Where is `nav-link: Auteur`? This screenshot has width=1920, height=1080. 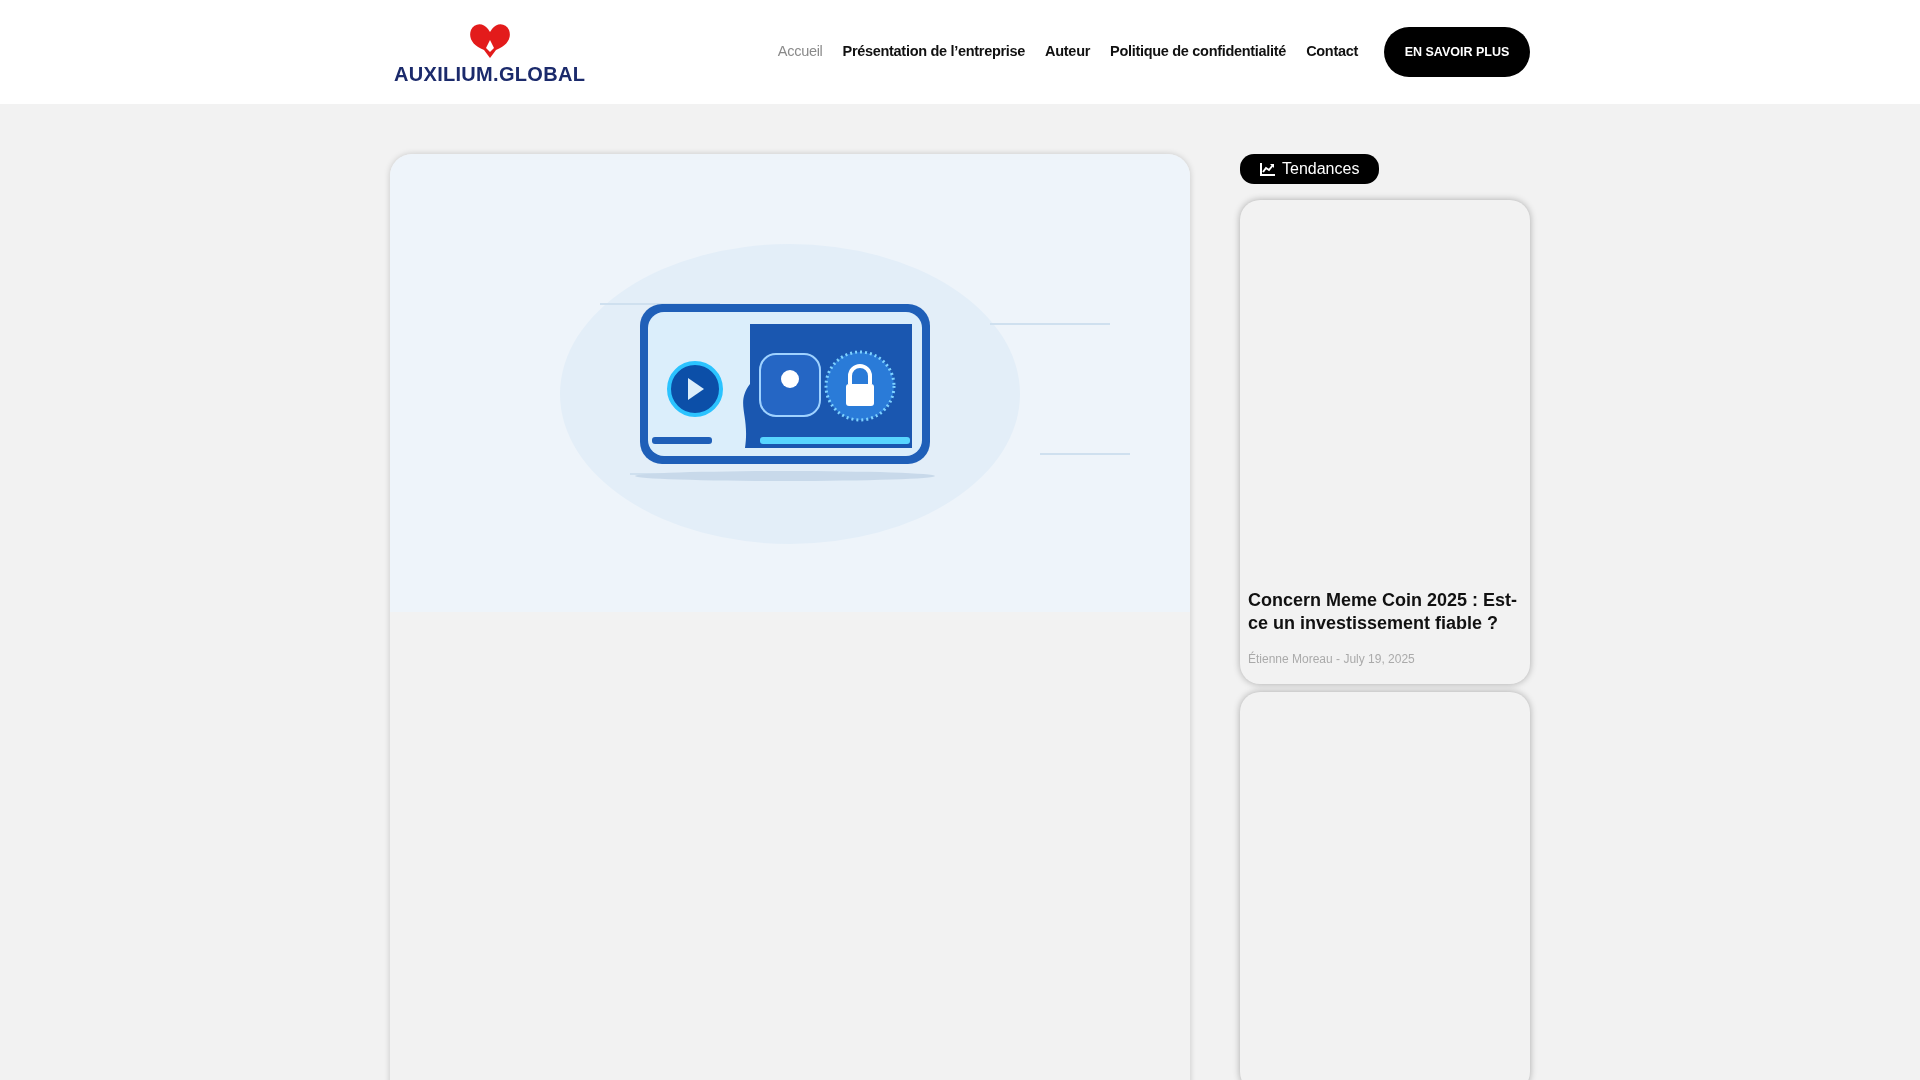 nav-link: Auteur is located at coordinates (1068, 52).